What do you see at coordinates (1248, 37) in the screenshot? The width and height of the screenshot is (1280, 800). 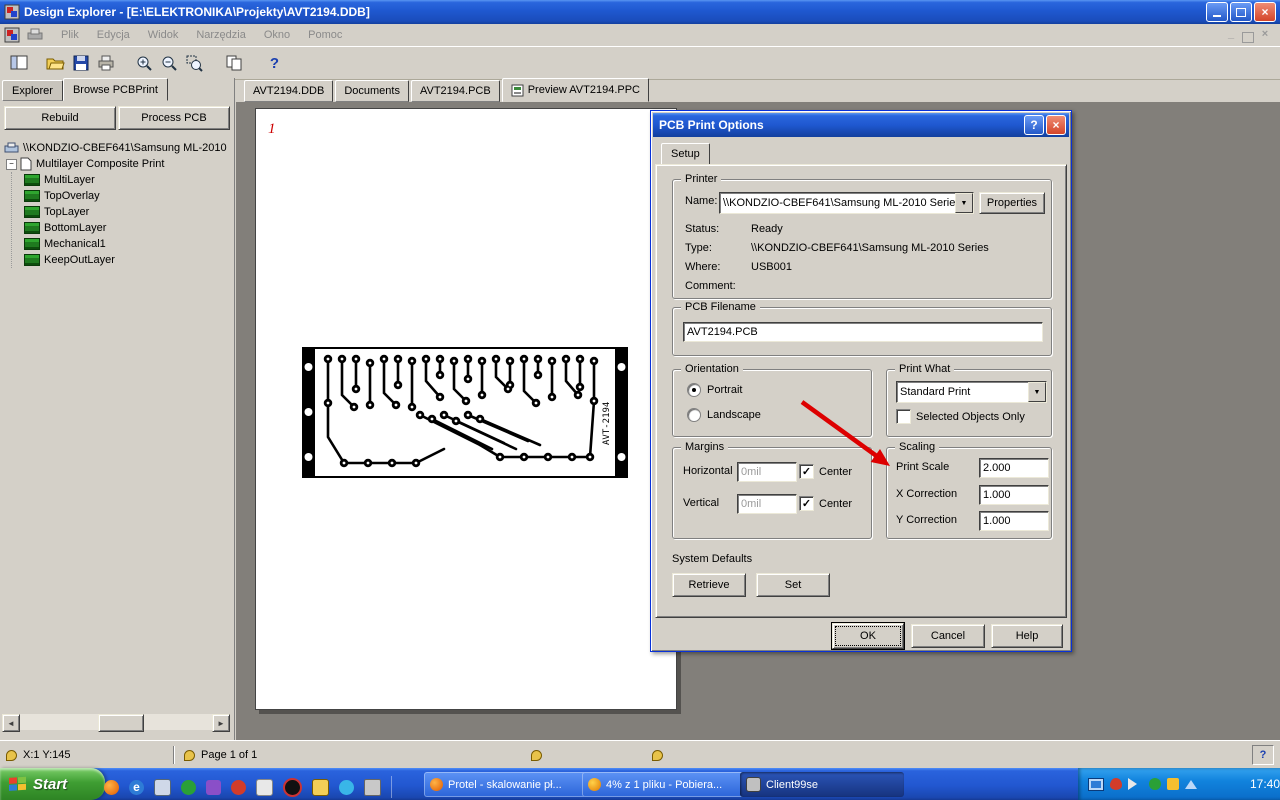 I see `mdi-restore-icon` at bounding box center [1248, 37].